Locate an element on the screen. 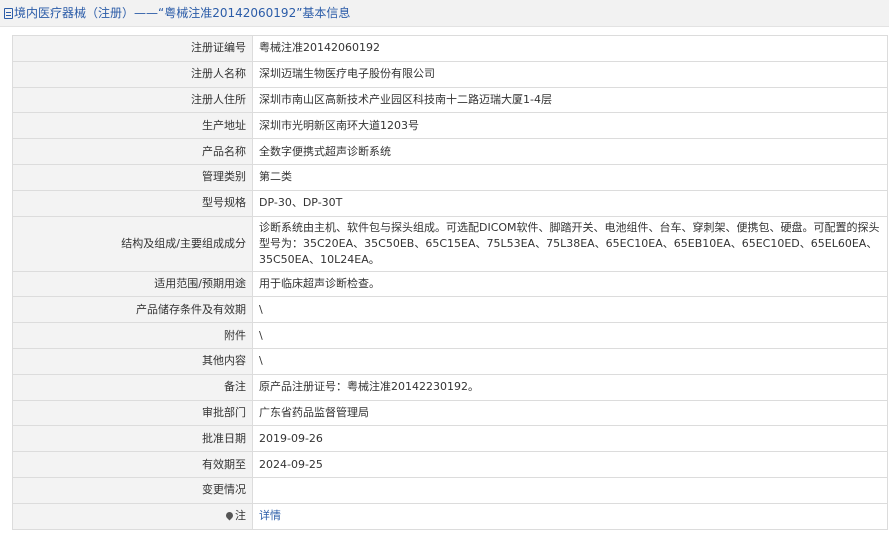 This screenshot has width=889, height=539. table-row: 审批部门 广东省药品监督管理局 is located at coordinates (450, 413).